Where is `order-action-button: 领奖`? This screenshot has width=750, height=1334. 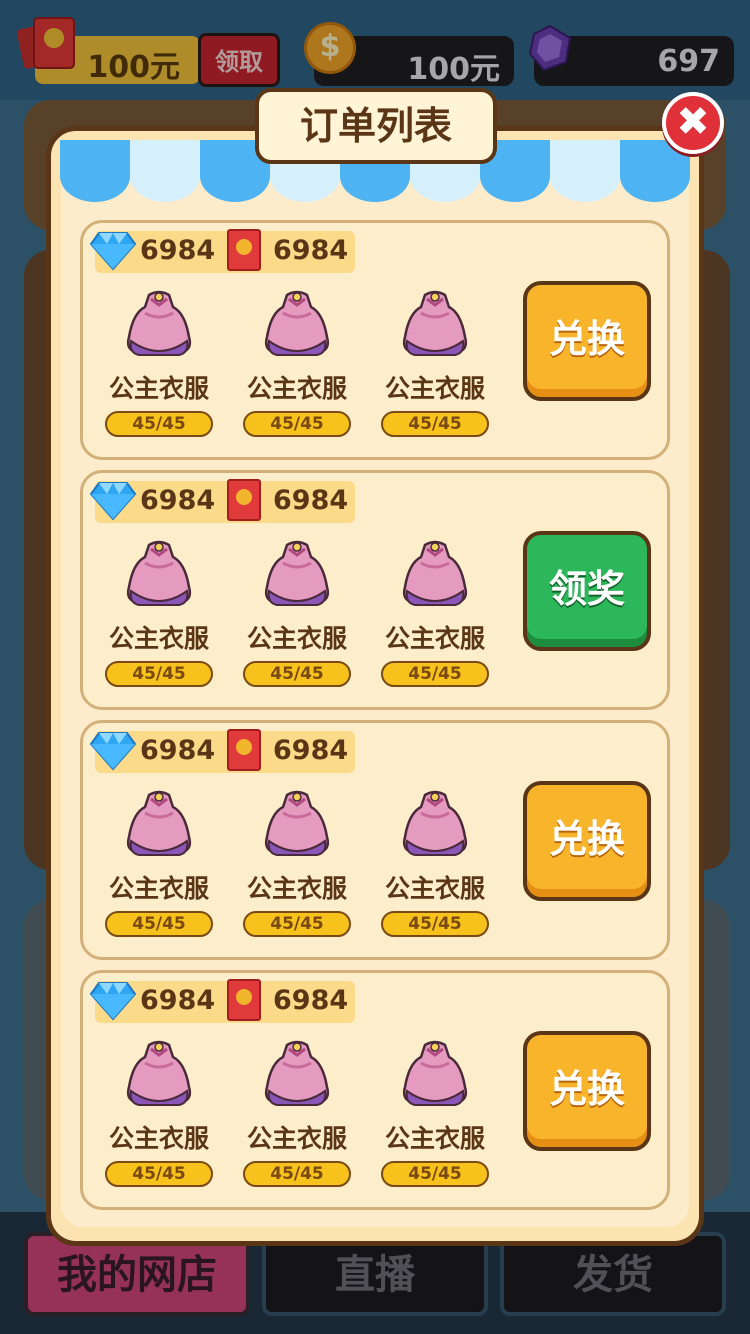
order-action-button: 领奖 is located at coordinates (587, 591).